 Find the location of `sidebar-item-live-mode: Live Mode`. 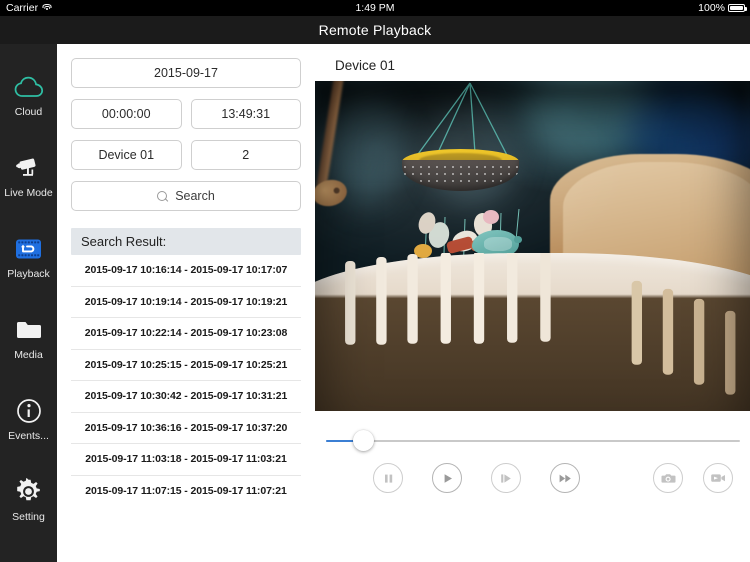

sidebar-item-live-mode: Live Mode is located at coordinates (28, 175).